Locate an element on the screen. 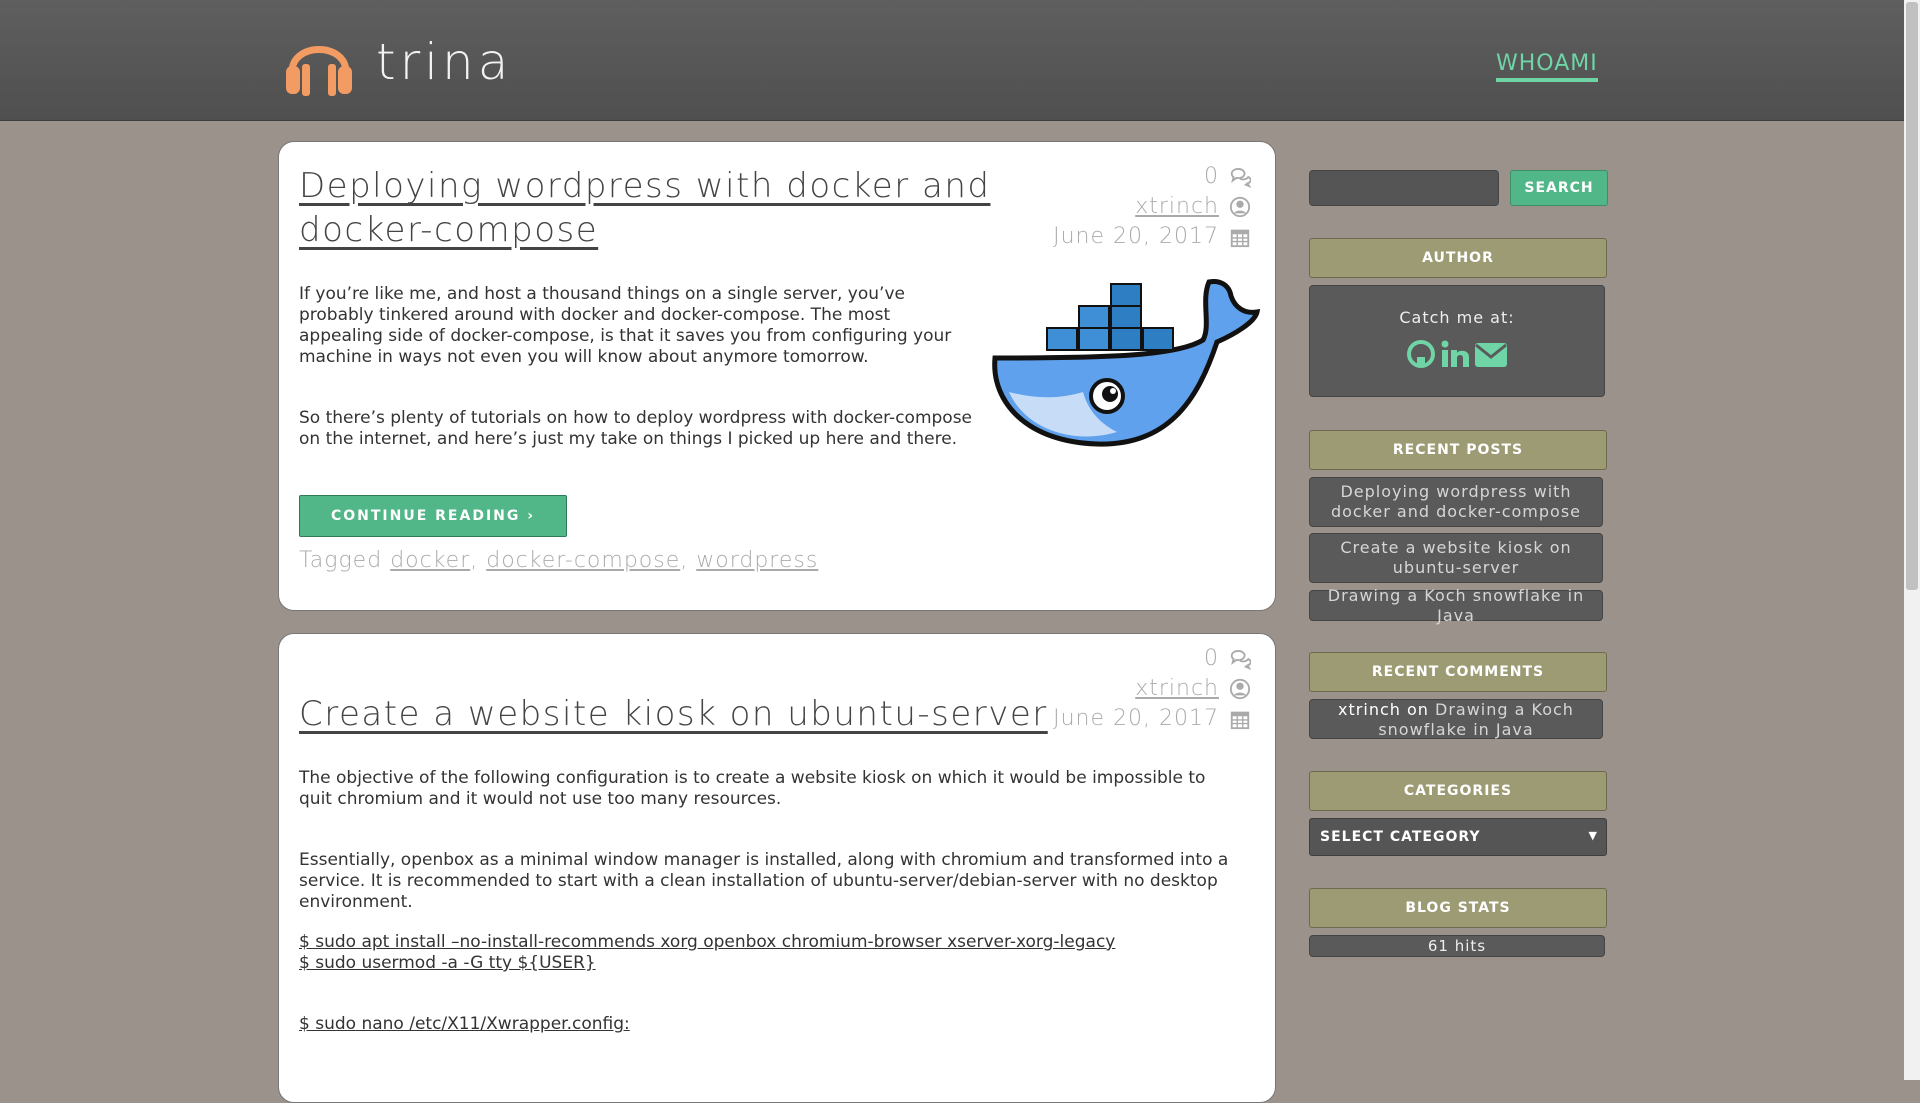  code-line: $ sudo nano /etc/X11/Xwrapper.config: is located at coordinates (779, 1024).